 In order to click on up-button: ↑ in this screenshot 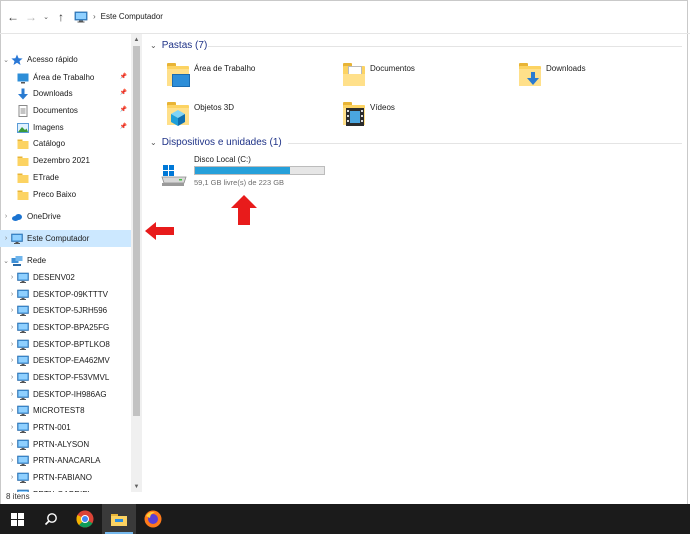, I will do `click(61, 17)`.